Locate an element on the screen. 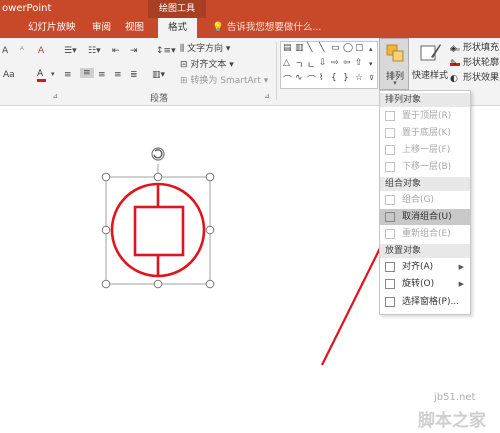 The height and width of the screenshot is (433, 500). star-shape-icon: ☆ is located at coordinates (359, 78).